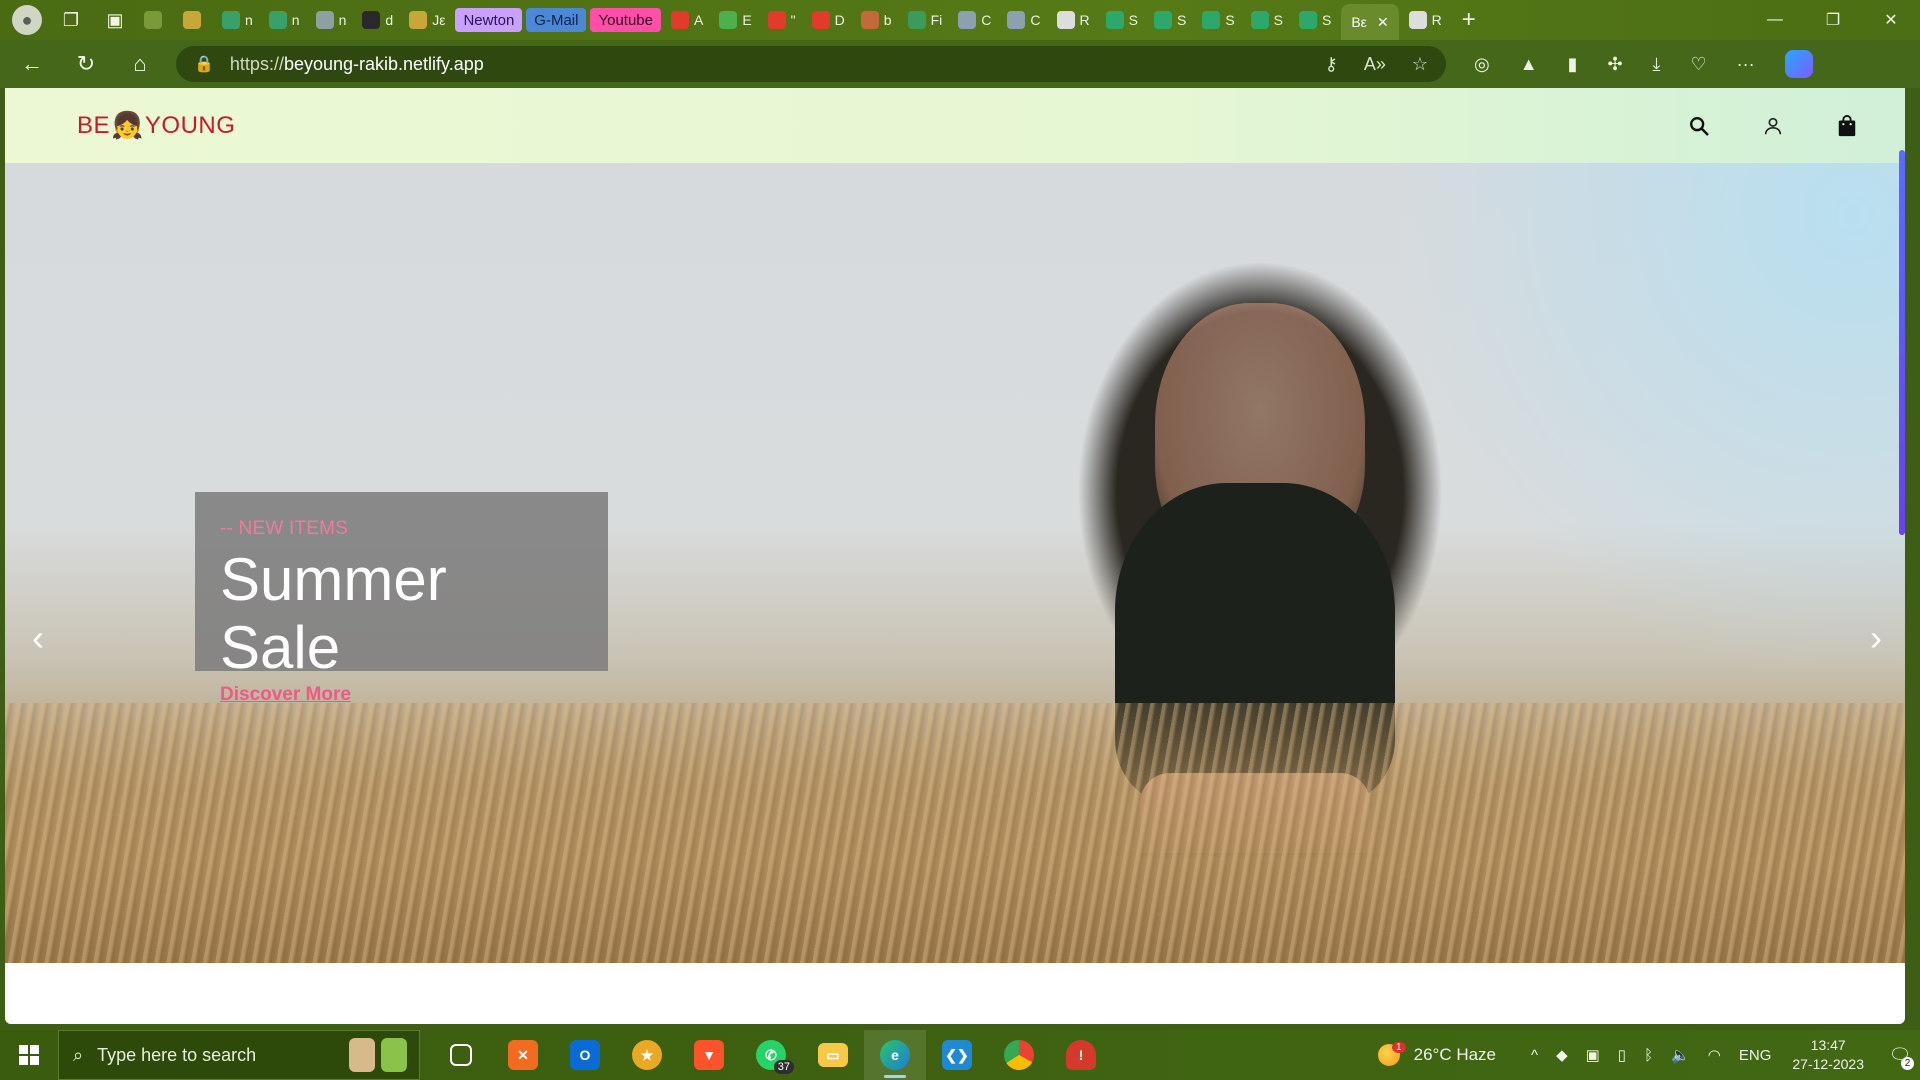 This screenshot has width=1920, height=1080. Describe the element at coordinates (1437, 1053) in the screenshot. I see `weather-widget: 1 26°C Haze` at that location.